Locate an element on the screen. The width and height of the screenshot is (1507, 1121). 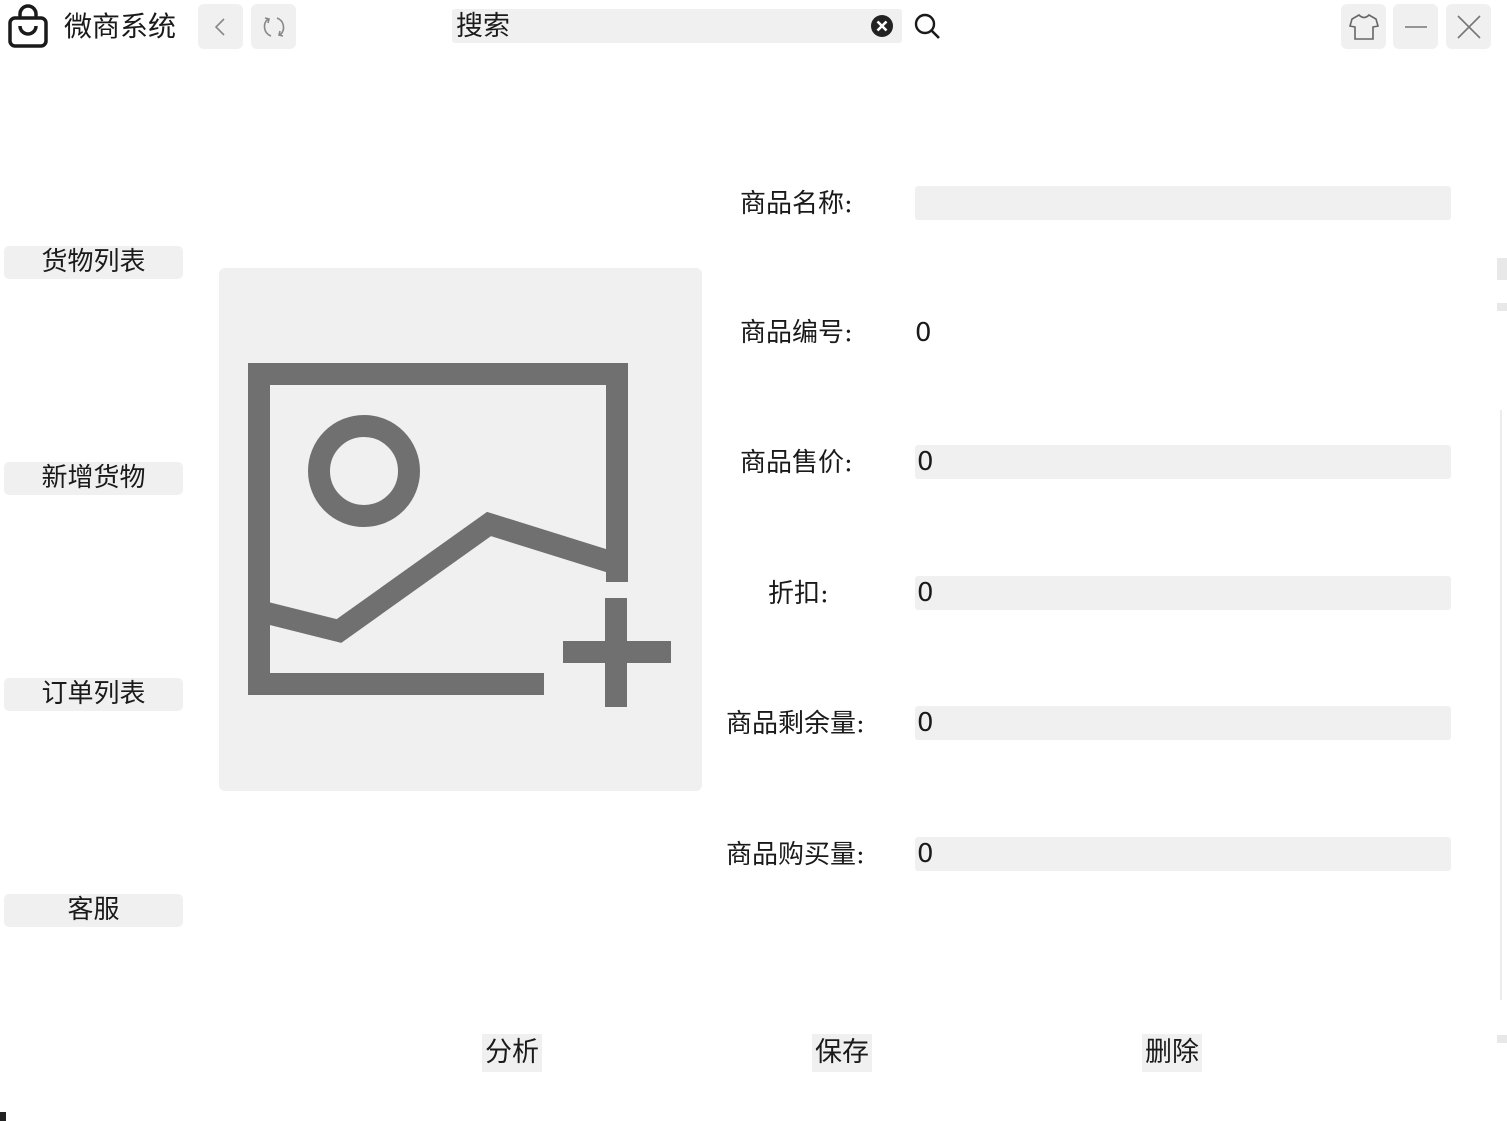
product-number-label: 商品编号: is located at coordinates (796, 333).